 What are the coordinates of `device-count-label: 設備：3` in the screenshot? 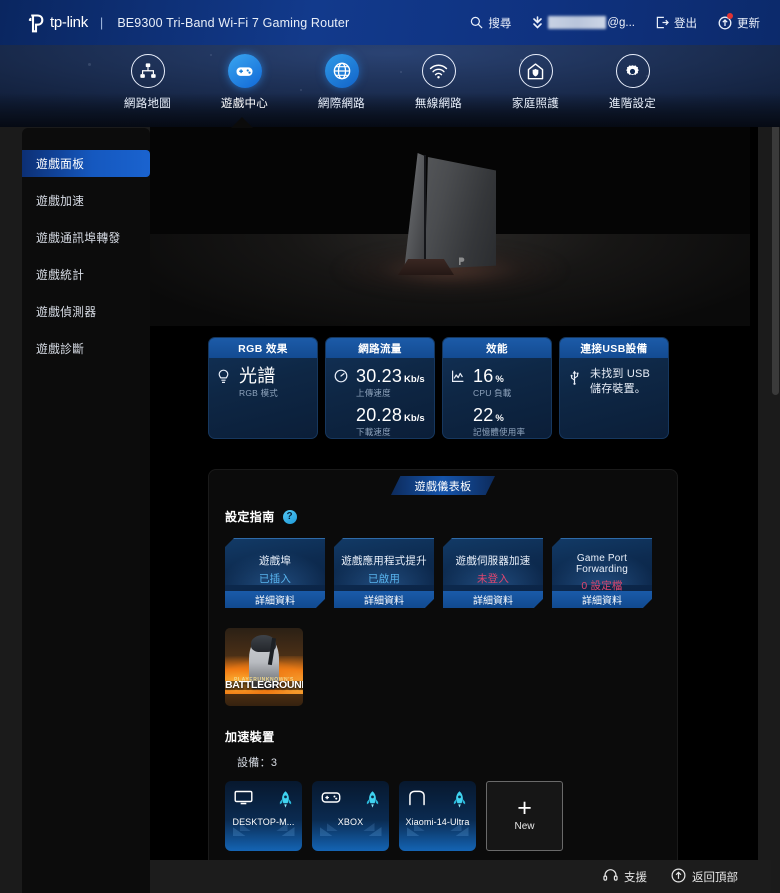 It's located at (257, 763).